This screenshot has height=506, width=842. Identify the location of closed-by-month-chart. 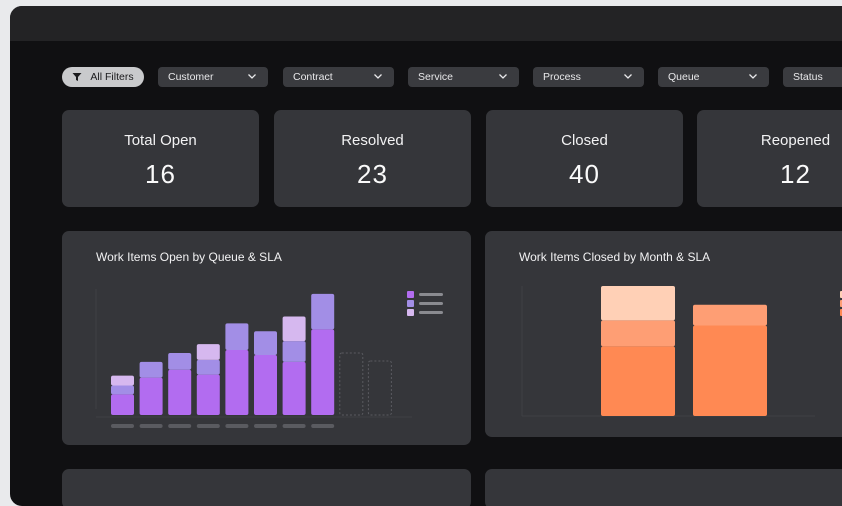
(681, 351).